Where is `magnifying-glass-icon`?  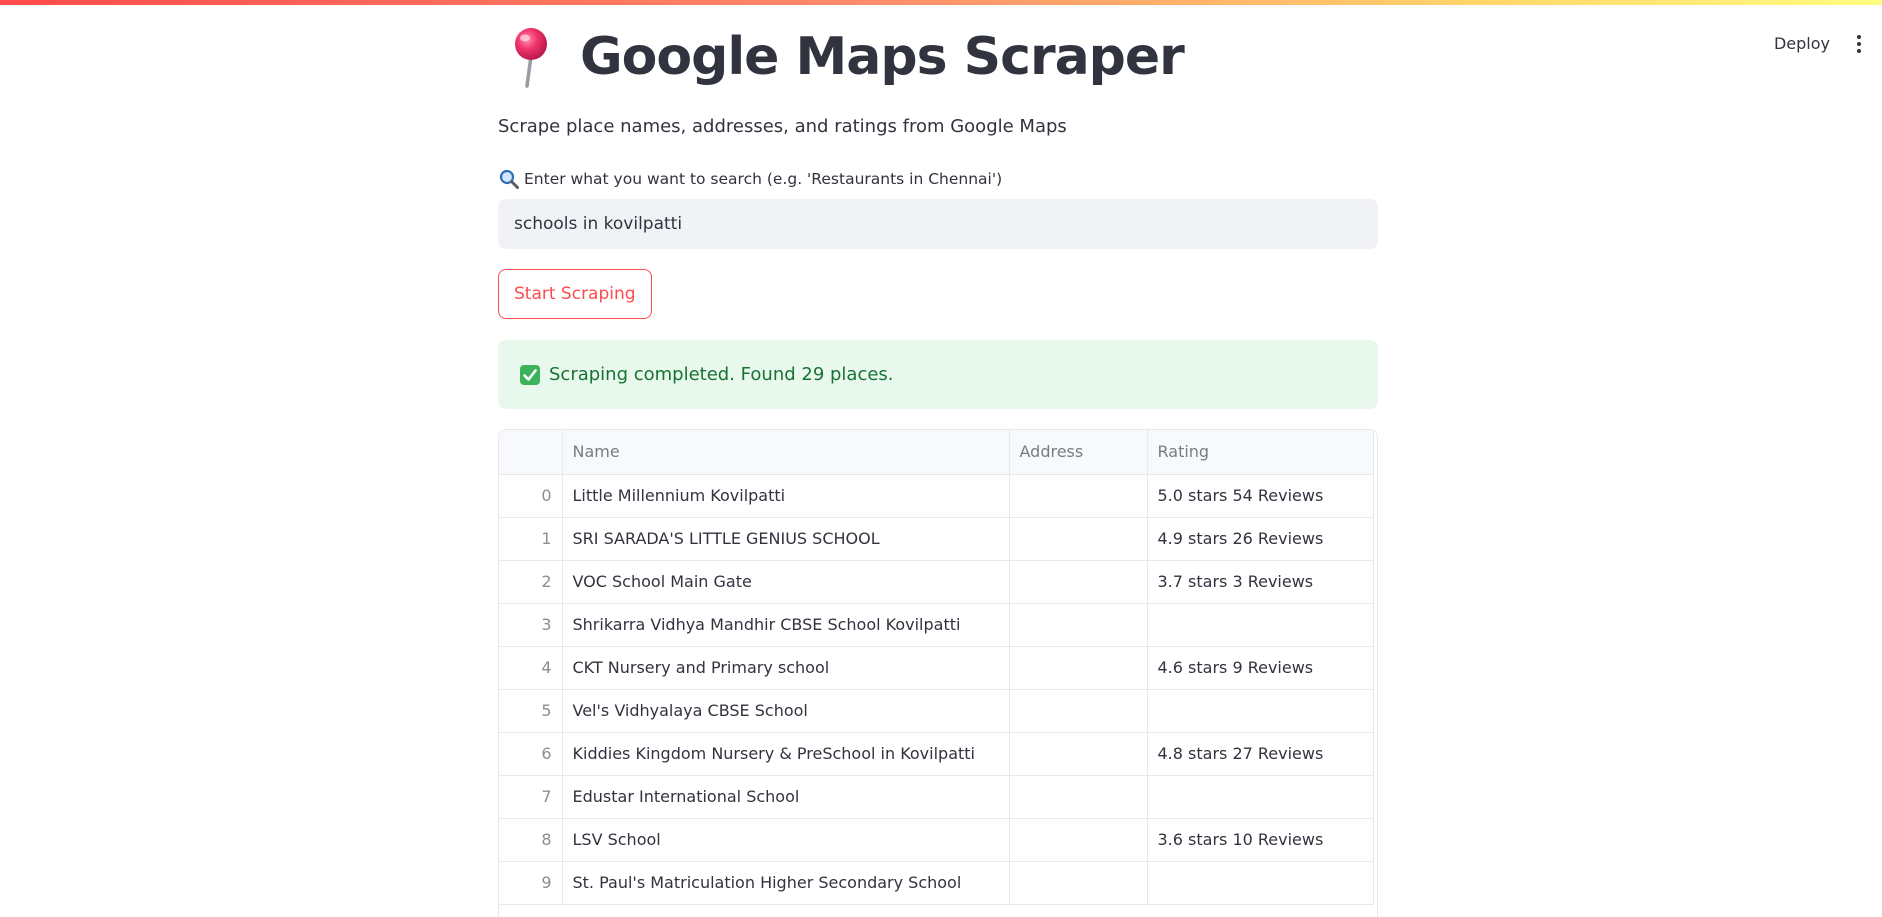 magnifying-glass-icon is located at coordinates (509, 179).